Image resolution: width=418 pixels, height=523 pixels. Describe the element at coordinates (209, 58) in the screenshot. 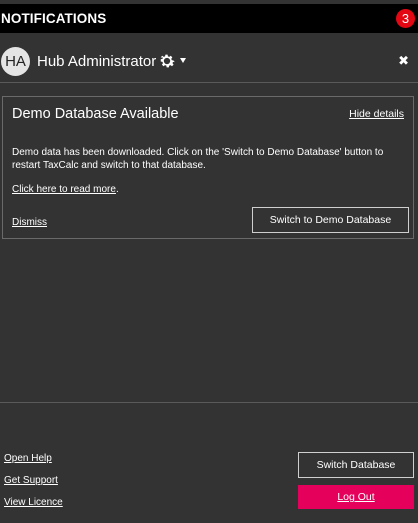

I see `user-row: HA Hub Administrator ✖` at that location.